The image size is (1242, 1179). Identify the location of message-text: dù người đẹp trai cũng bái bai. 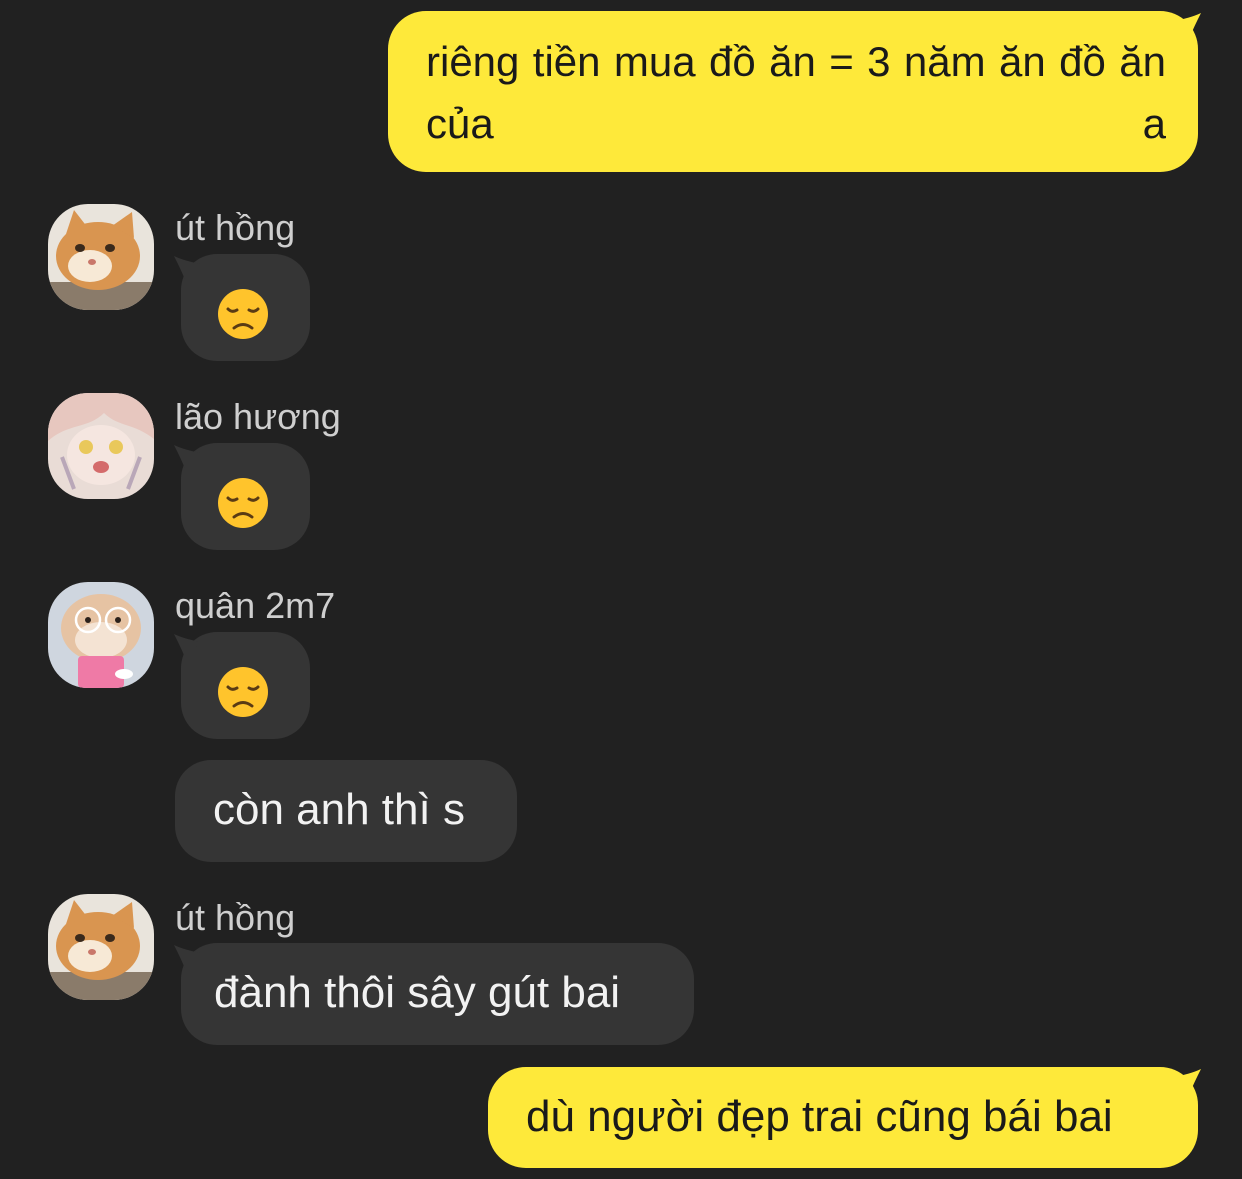
(819, 1116).